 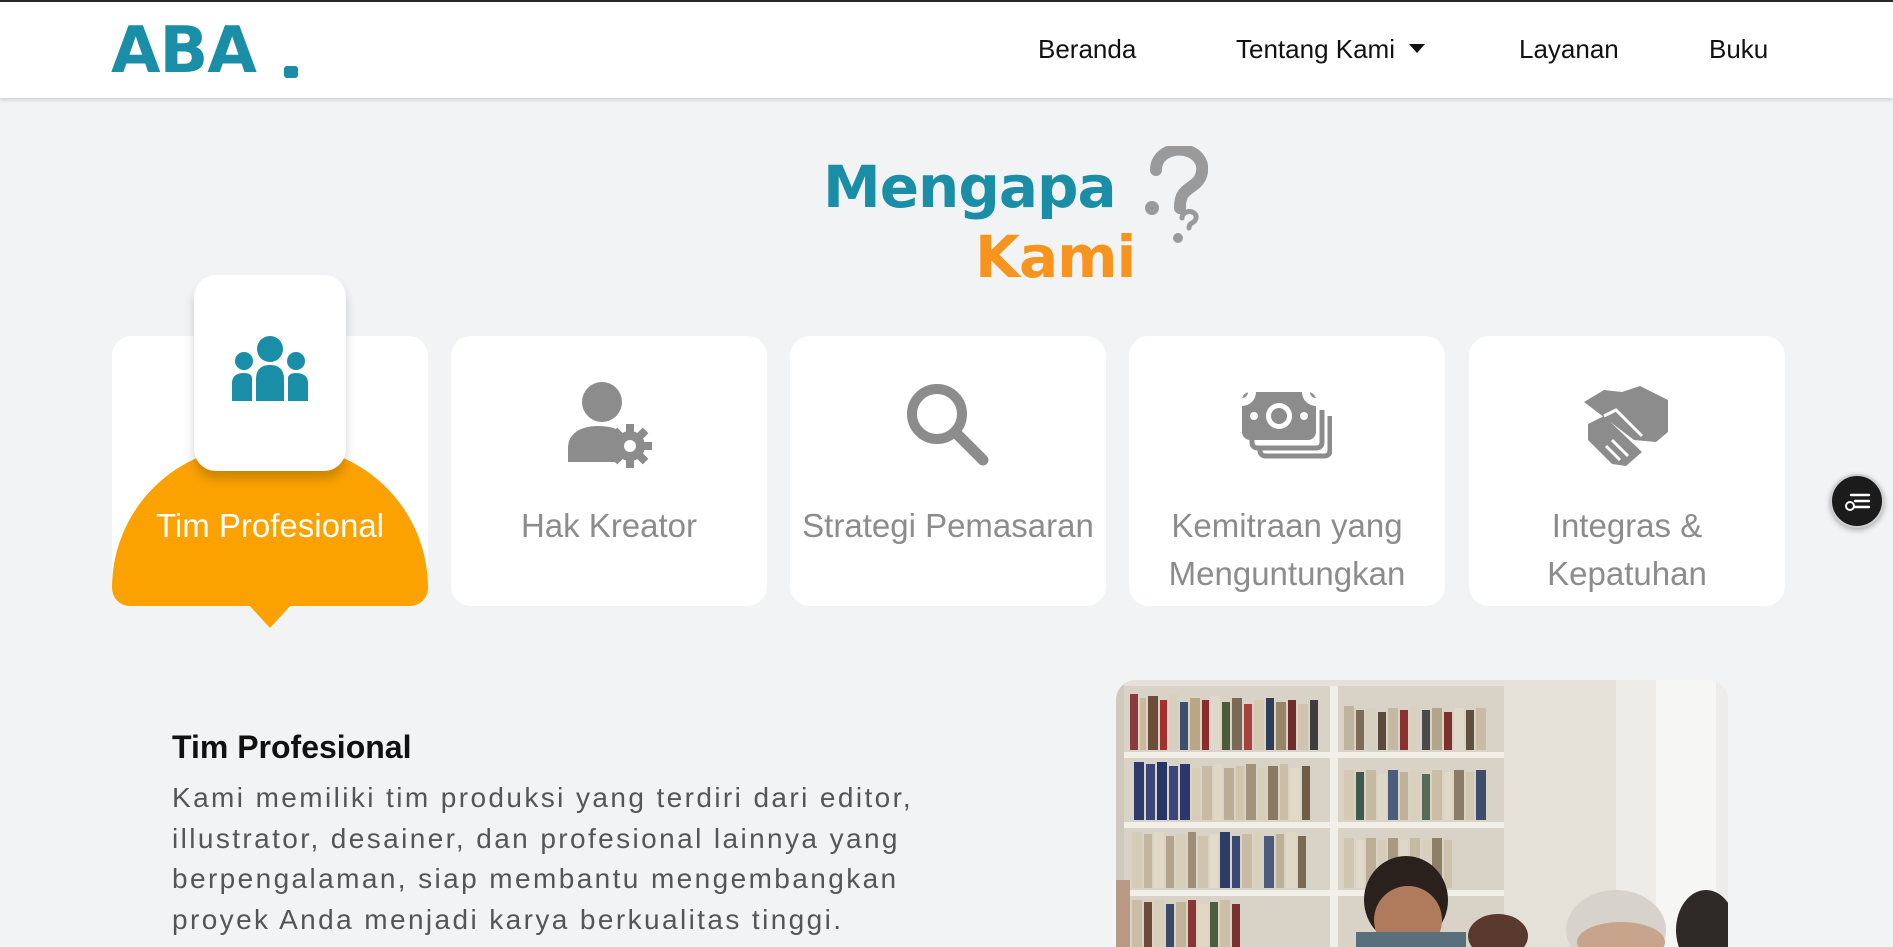 What do you see at coordinates (291, 72) in the screenshot?
I see `logo-dot` at bounding box center [291, 72].